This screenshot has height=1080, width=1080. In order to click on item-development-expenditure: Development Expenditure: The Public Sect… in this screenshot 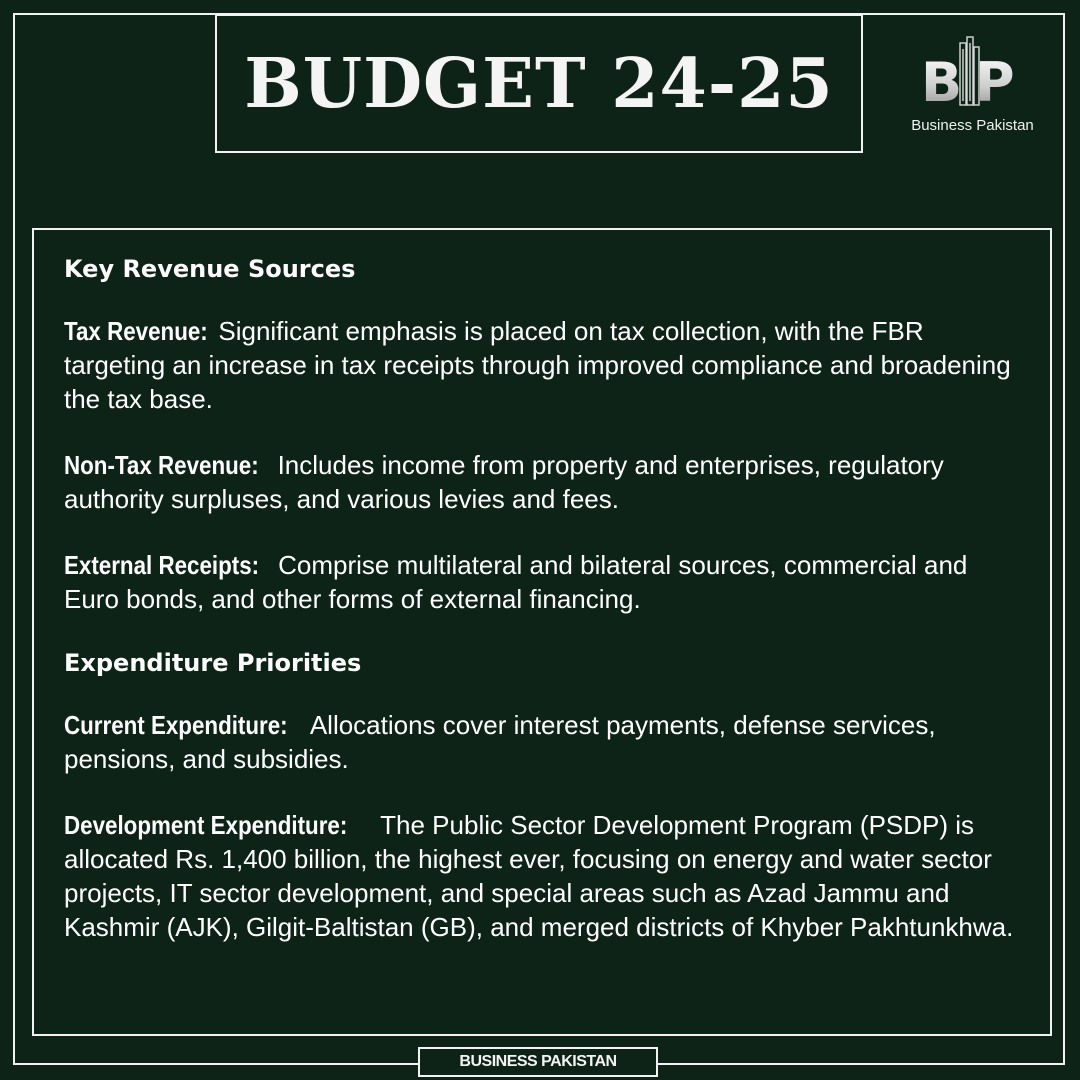, I will do `click(544, 876)`.